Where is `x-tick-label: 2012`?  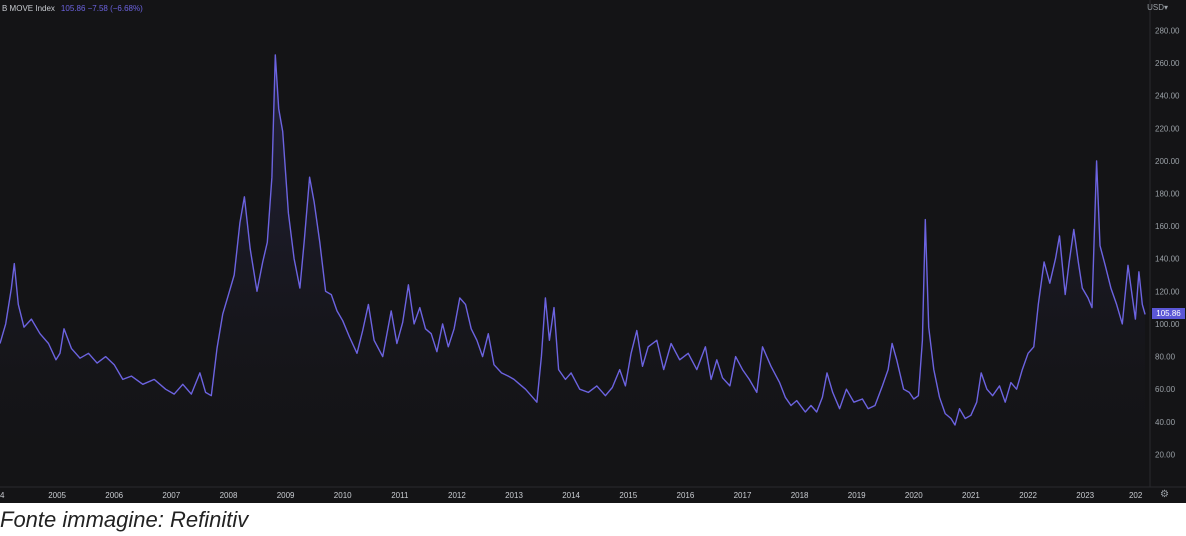 x-tick-label: 2012 is located at coordinates (457, 495).